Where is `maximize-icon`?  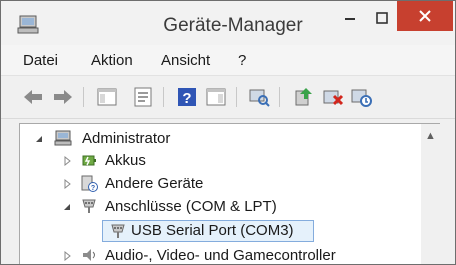
maximize-icon is located at coordinates (382, 18).